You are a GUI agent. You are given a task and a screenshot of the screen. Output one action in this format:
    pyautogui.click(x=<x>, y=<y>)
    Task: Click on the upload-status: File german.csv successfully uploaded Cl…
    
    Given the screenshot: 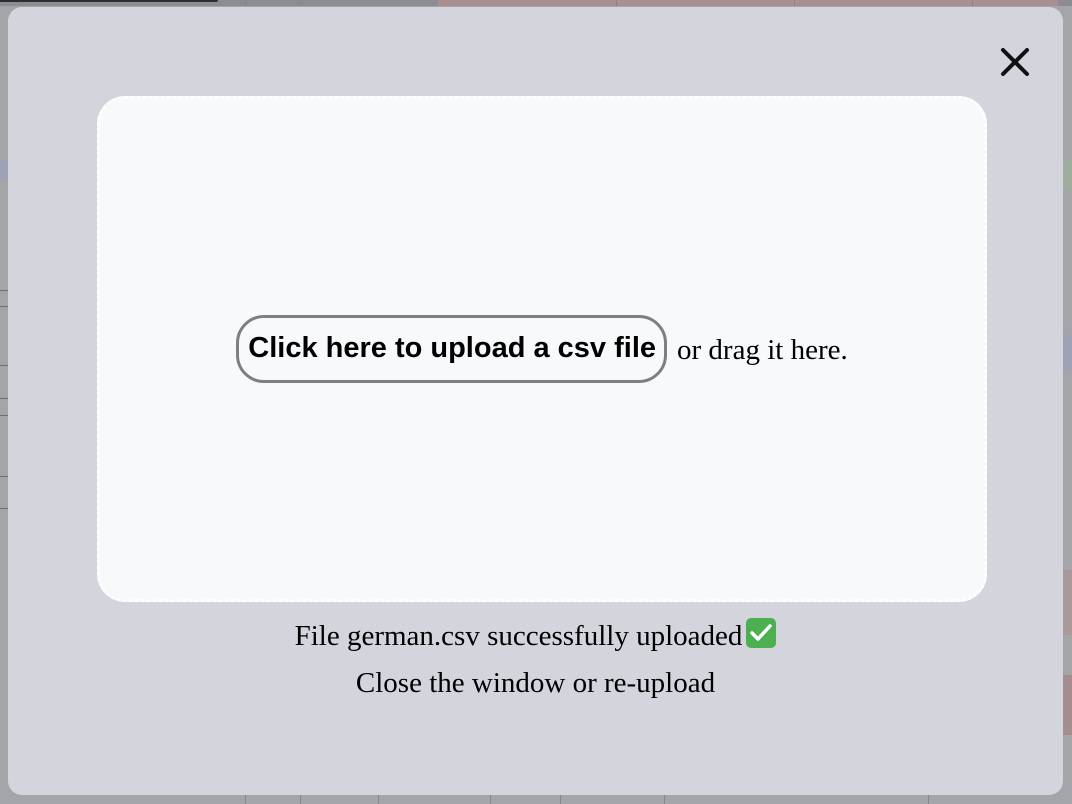 What is the action you would take?
    pyautogui.click(x=535, y=660)
    